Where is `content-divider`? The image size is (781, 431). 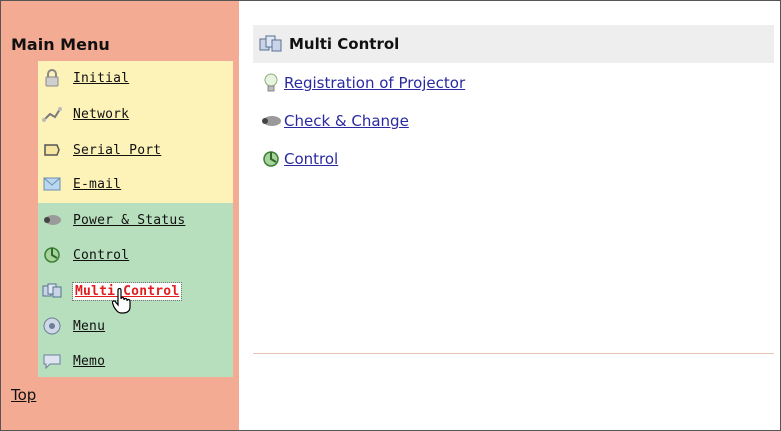
content-divider is located at coordinates (513, 353).